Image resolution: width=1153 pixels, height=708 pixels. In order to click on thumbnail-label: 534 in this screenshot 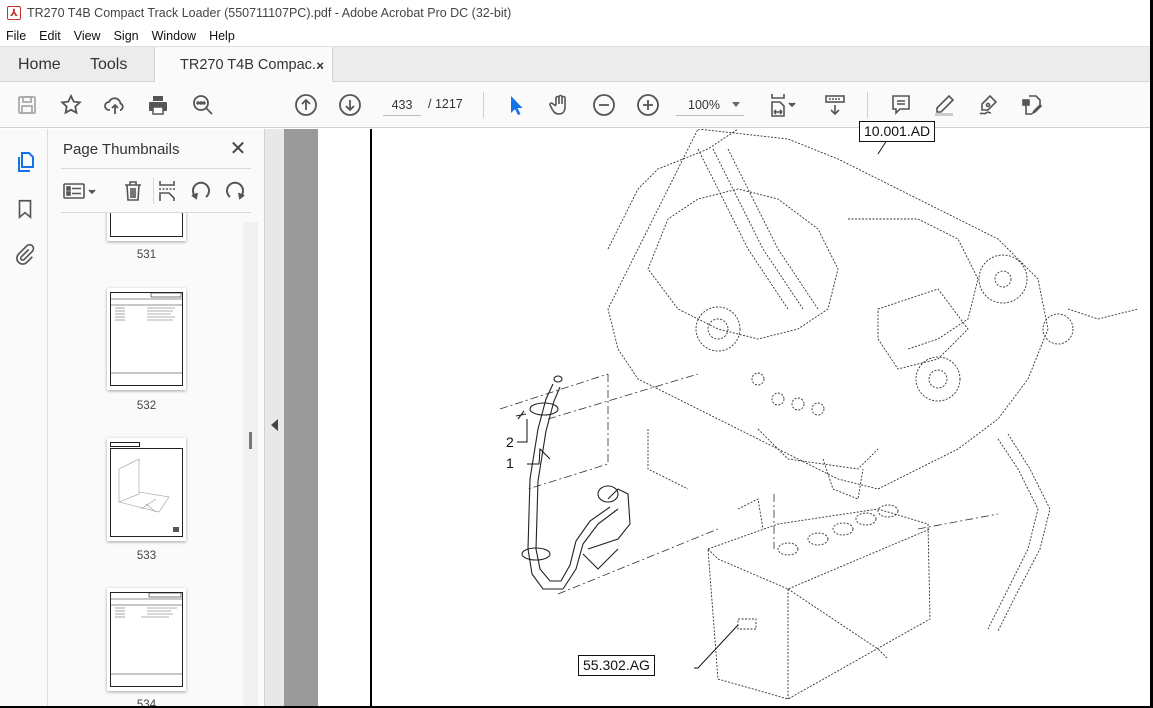, I will do `click(146, 702)`.